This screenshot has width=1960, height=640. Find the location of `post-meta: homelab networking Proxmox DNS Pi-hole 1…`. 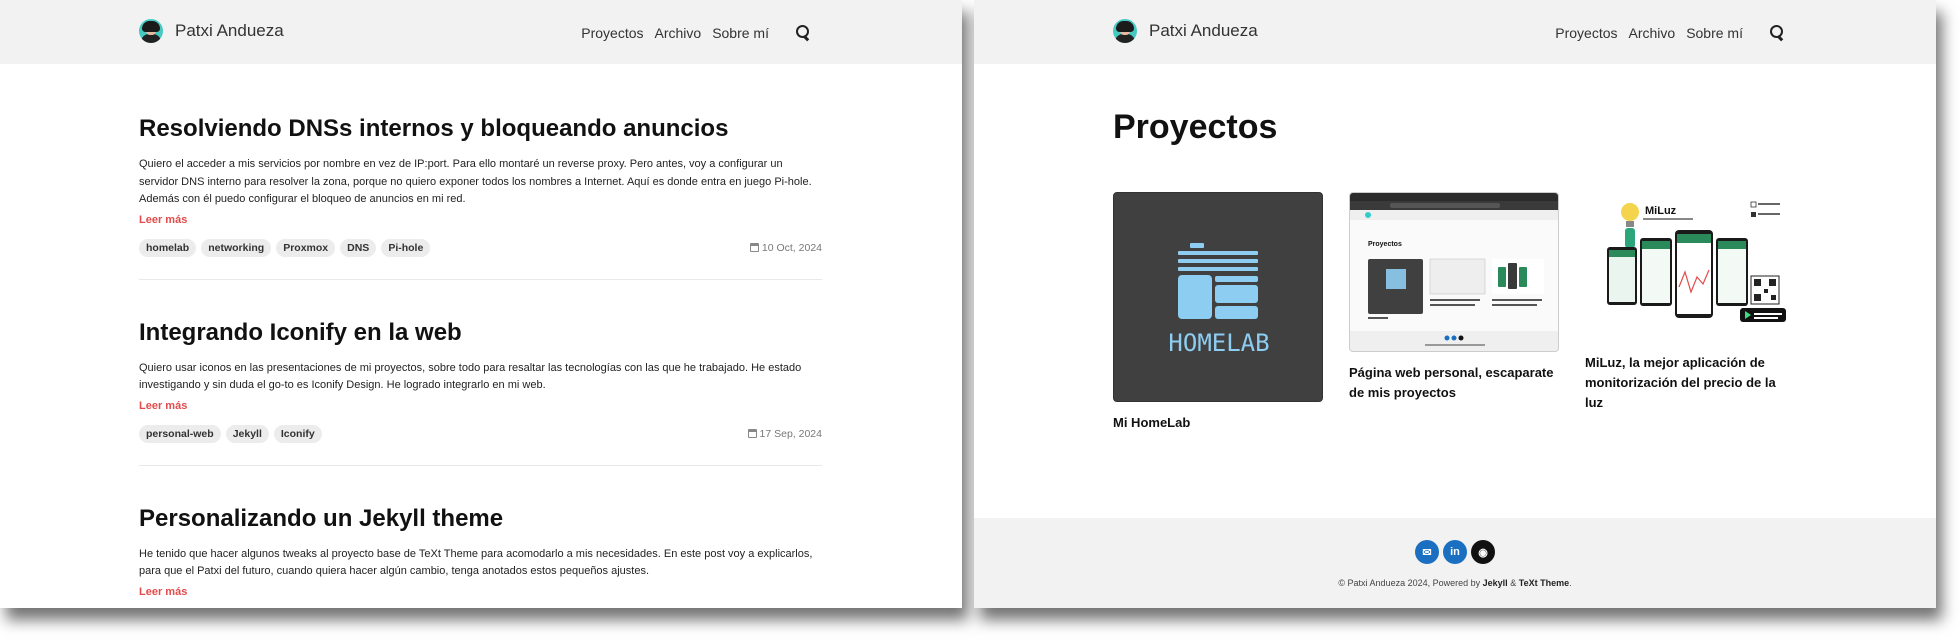

post-meta: homelab networking Proxmox DNS Pi-hole 1… is located at coordinates (480, 247).